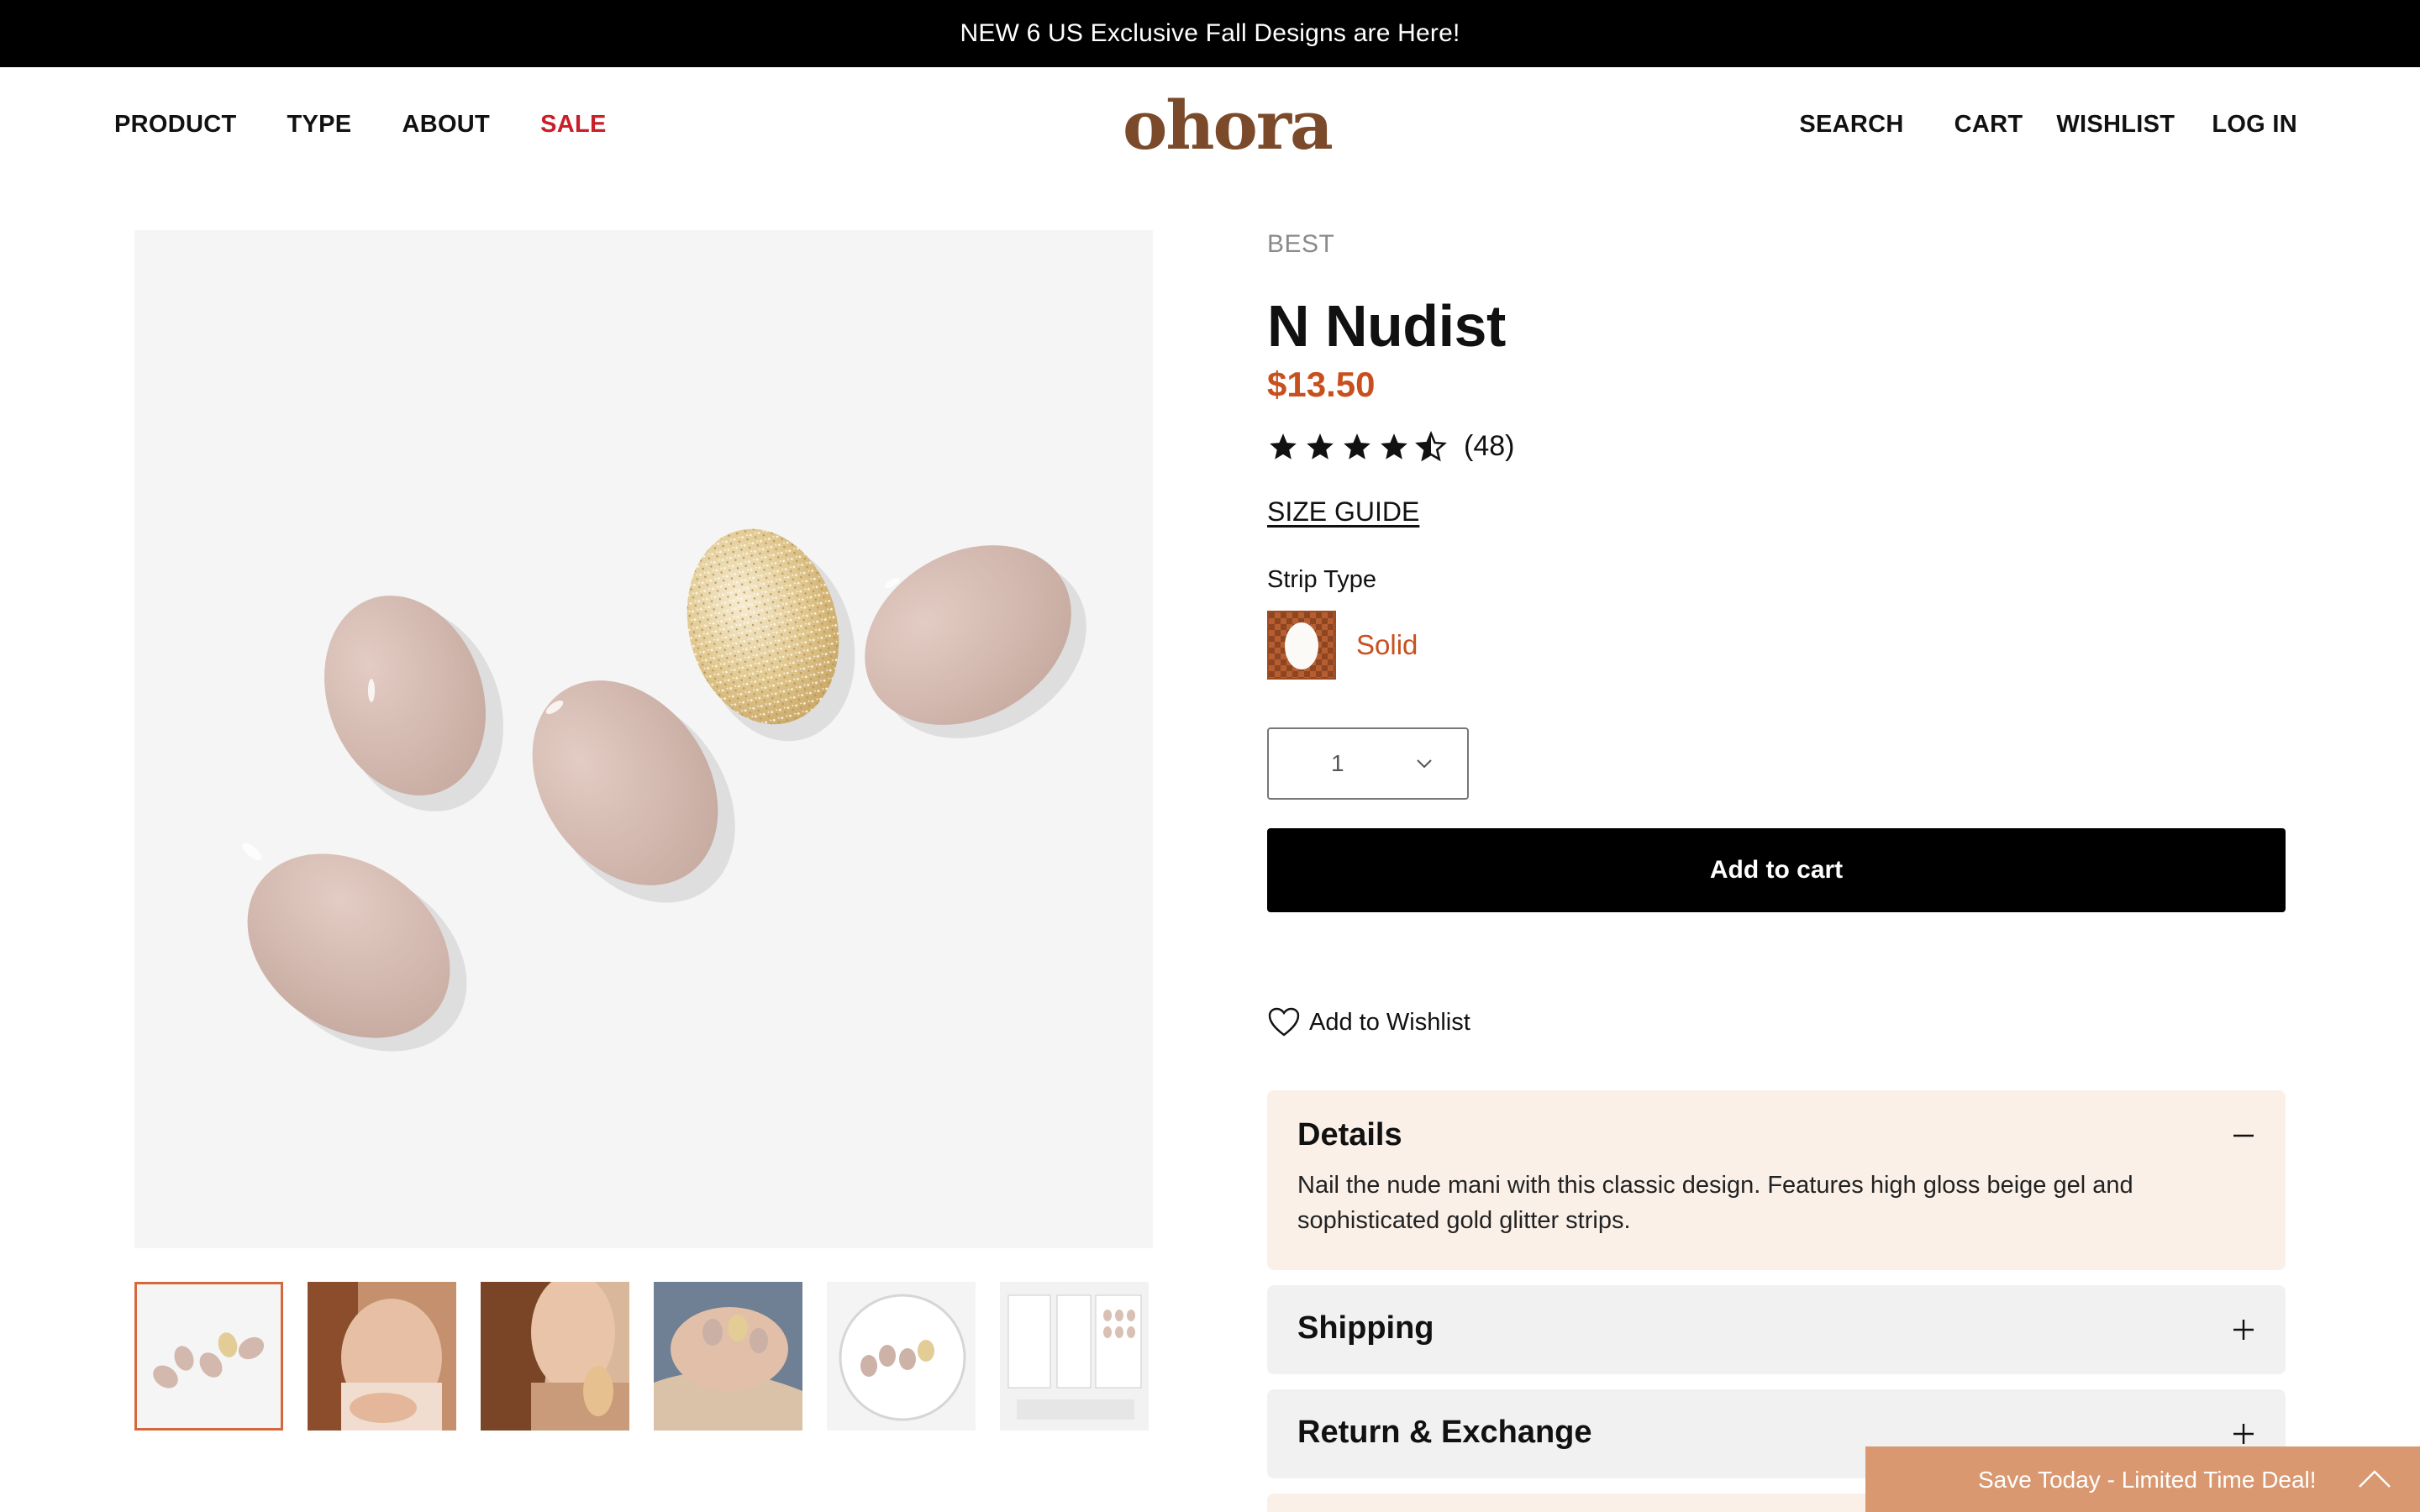 The height and width of the screenshot is (1512, 2420). Describe the element at coordinates (1776, 1329) in the screenshot. I see `accordion-shipping: Shipping` at that location.